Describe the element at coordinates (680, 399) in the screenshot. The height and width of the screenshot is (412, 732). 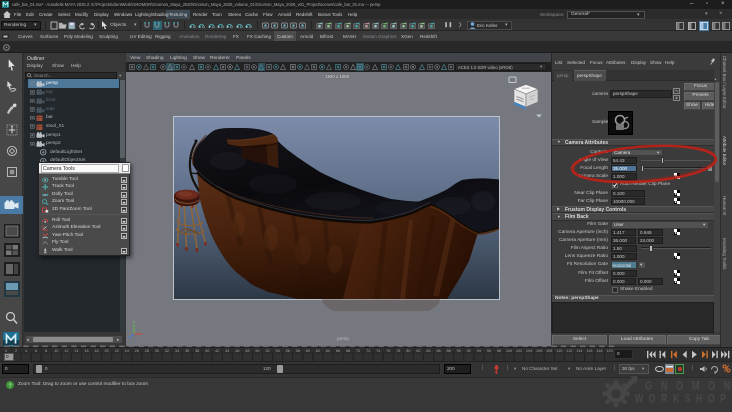
I see `svg-text: WORKSHOP` at that location.